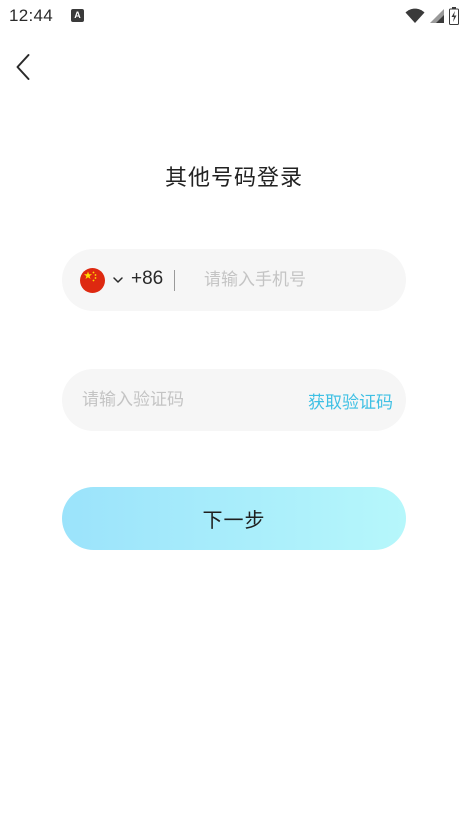 The width and height of the screenshot is (468, 833). I want to click on phone-input, so click(304, 280).